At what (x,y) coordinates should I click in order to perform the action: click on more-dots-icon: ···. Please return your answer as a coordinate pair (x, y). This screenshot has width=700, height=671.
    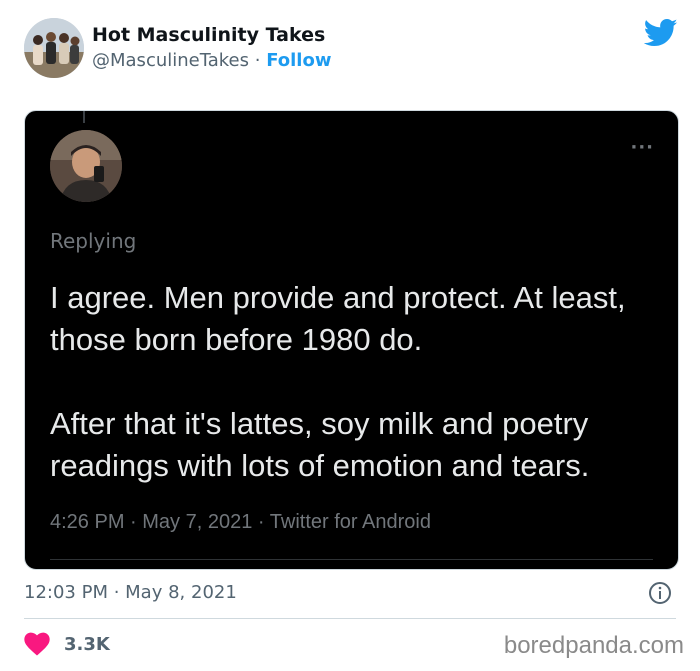
    Looking at the image, I should click on (642, 147).